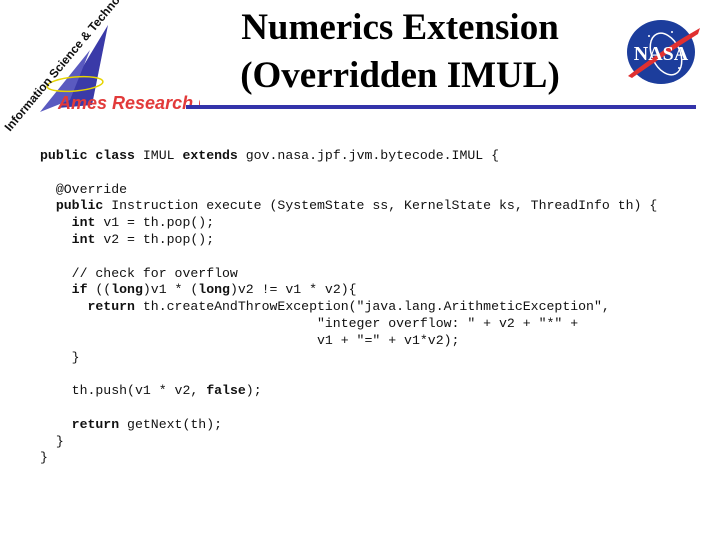 The image size is (720, 540). I want to click on title-line-2: (Overridden IMUL), so click(400, 75).